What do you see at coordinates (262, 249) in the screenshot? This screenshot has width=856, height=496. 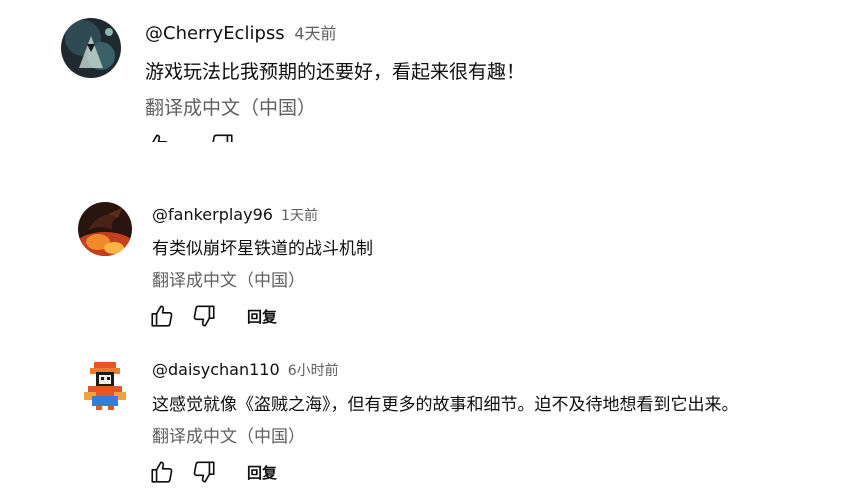 I see `comment-text: 有类似崩坏星铁道的战斗机制` at bounding box center [262, 249].